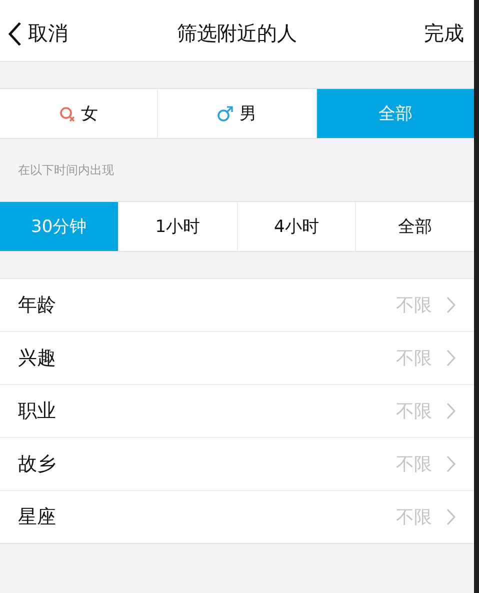 The image size is (479, 593). Describe the element at coordinates (67, 114) in the screenshot. I see `female-icon` at that location.